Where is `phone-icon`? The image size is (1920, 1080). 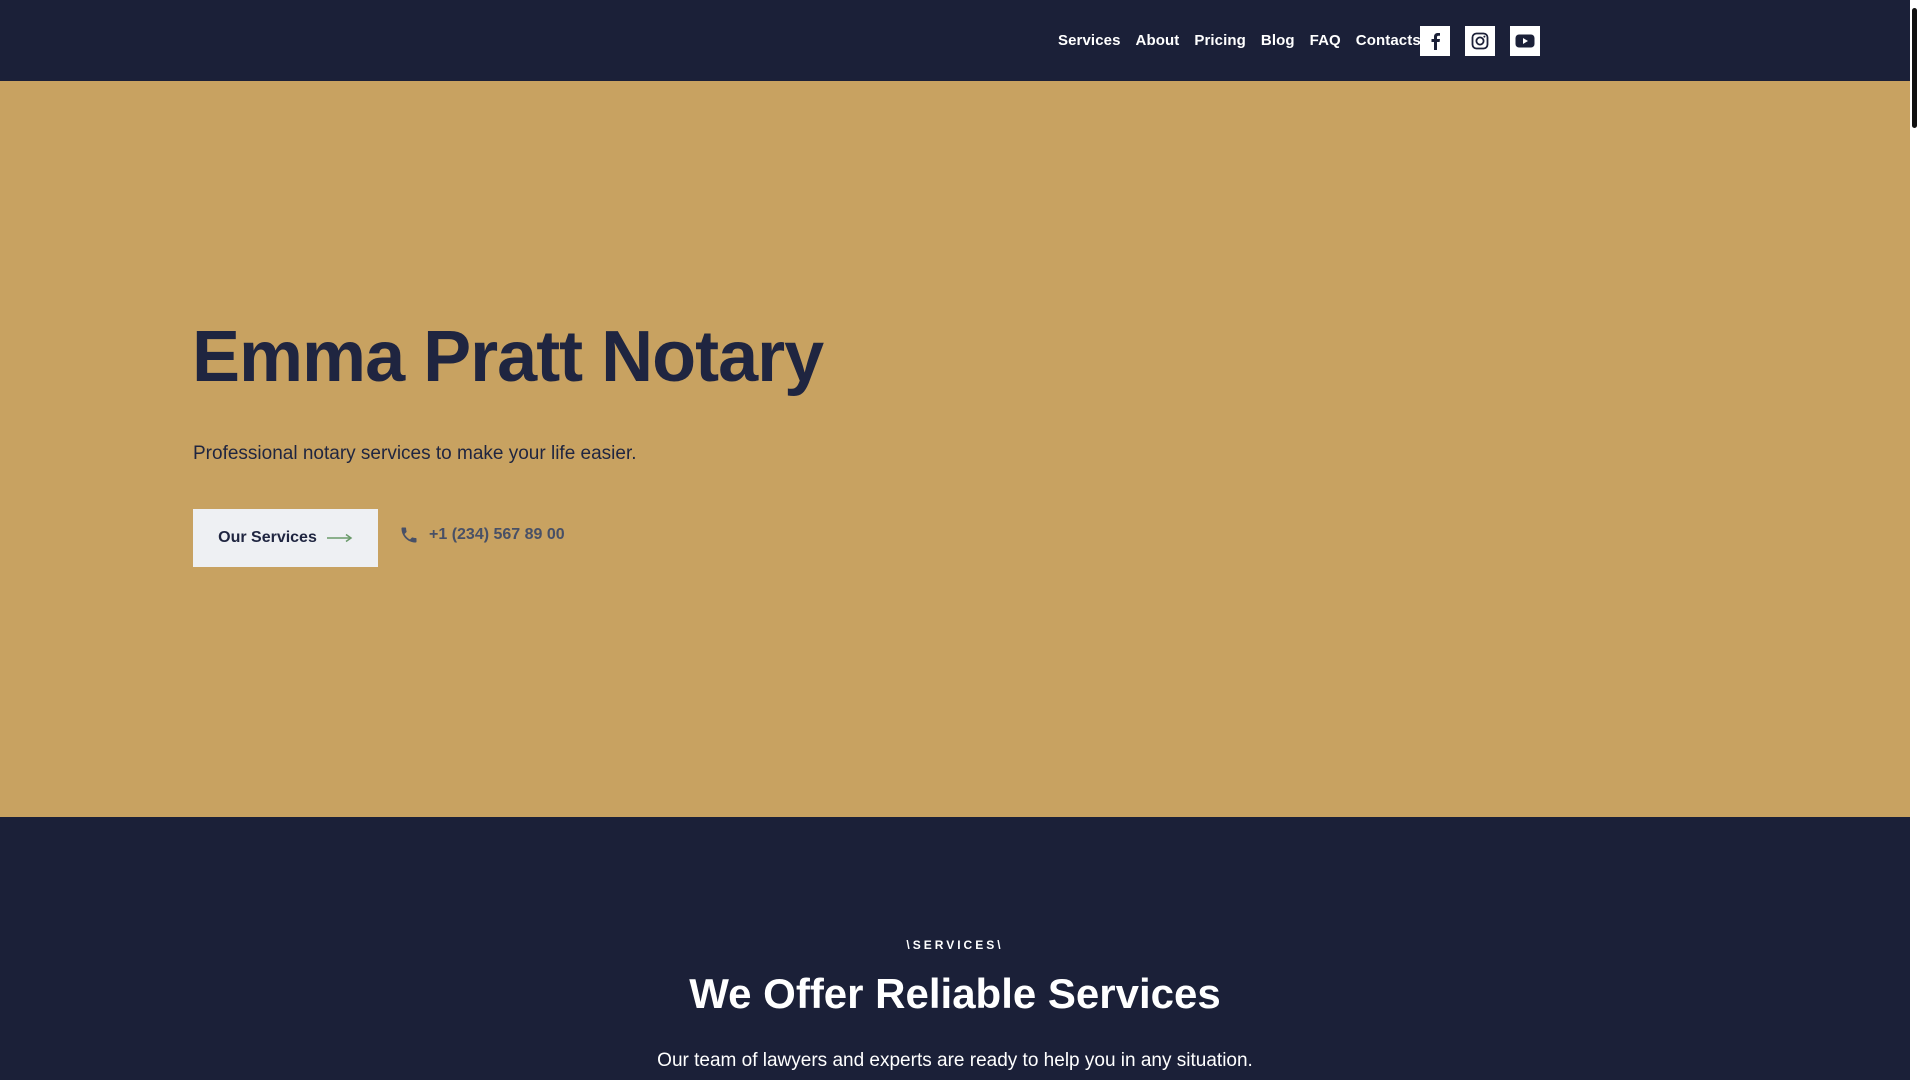
phone-icon is located at coordinates (409, 535).